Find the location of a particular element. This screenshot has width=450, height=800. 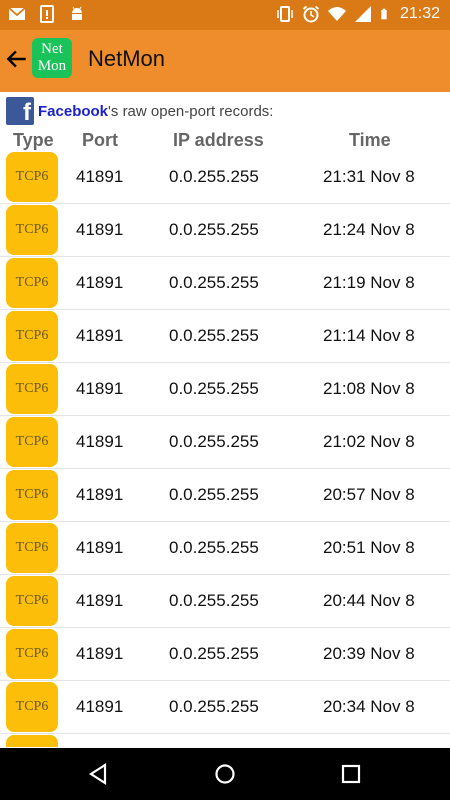

header-ip: IP address is located at coordinates (218, 140).